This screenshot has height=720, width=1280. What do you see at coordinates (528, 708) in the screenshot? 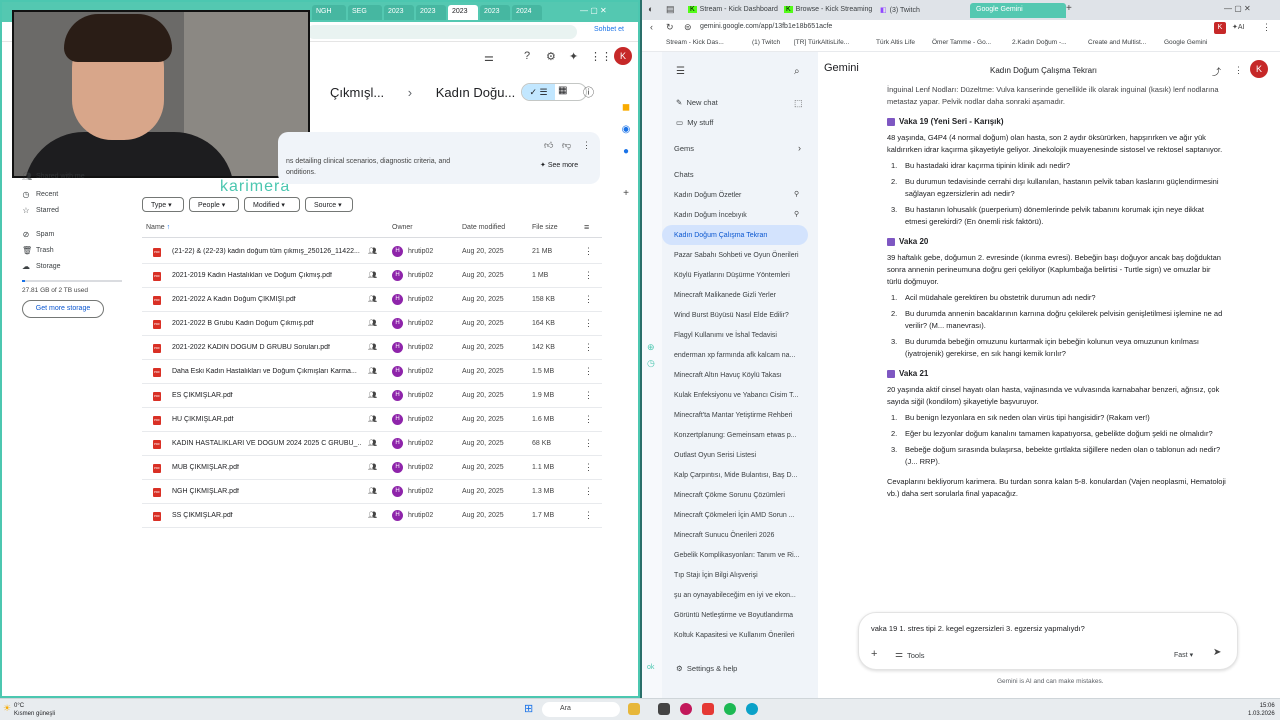
I see `start-icon: ⊞` at bounding box center [528, 708].